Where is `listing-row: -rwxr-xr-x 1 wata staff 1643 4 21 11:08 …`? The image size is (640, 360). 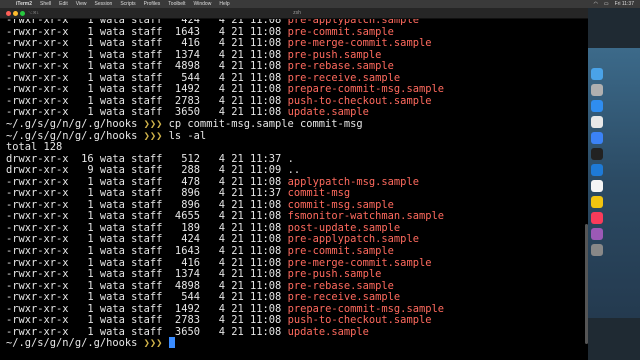
listing-row: -rwxr-xr-x 1 wata staff 1643 4 21 11:08 … is located at coordinates (200, 32).